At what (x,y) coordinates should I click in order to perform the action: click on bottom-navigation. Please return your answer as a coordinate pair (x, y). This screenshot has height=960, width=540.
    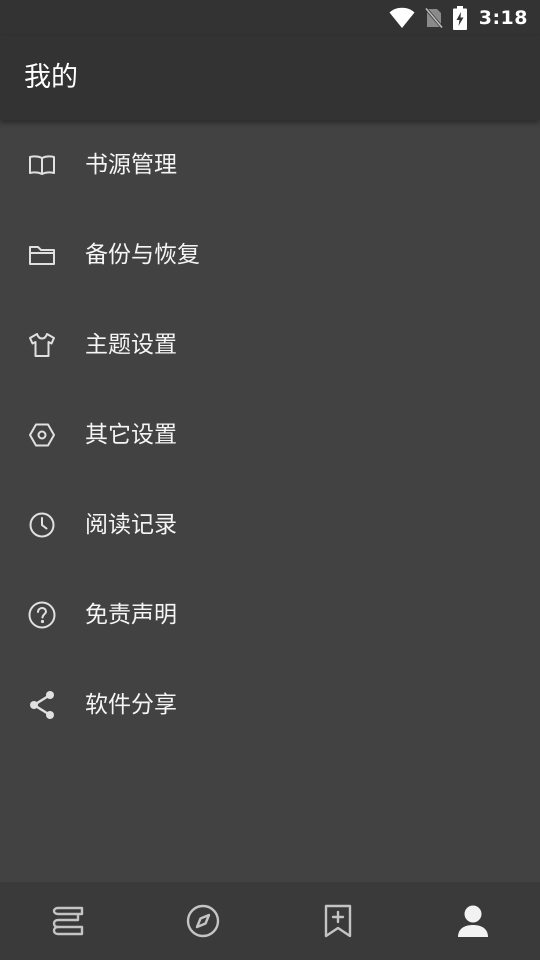
    Looking at the image, I should click on (270, 921).